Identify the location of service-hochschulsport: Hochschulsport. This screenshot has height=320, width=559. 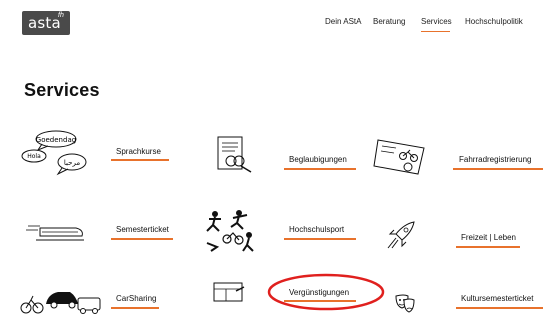
(316, 229).